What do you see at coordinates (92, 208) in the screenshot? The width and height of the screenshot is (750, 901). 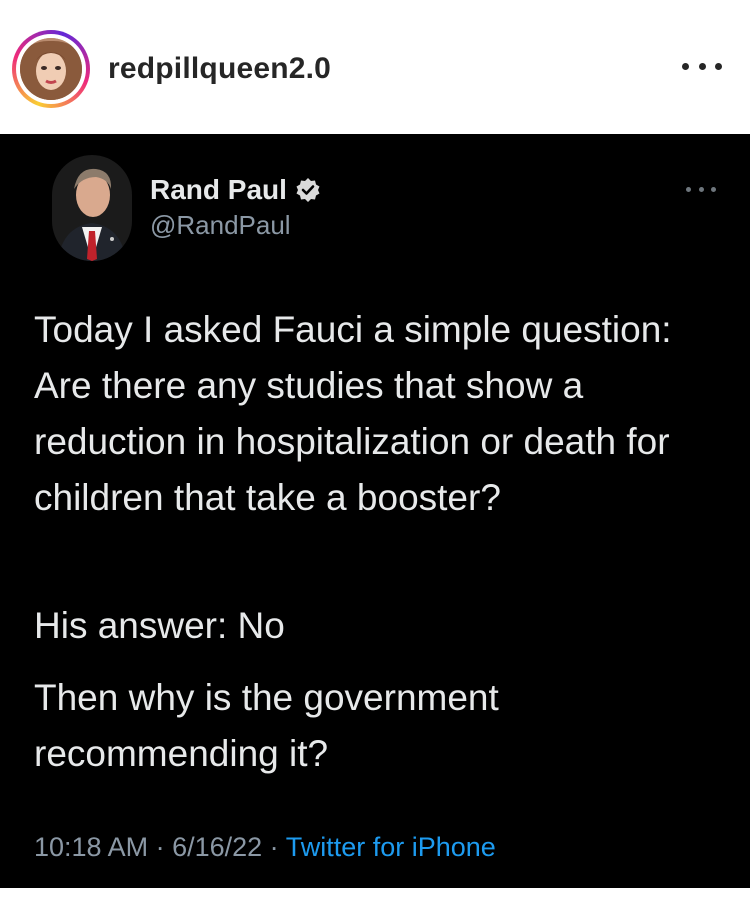 I see `tweet-author-avatar` at bounding box center [92, 208].